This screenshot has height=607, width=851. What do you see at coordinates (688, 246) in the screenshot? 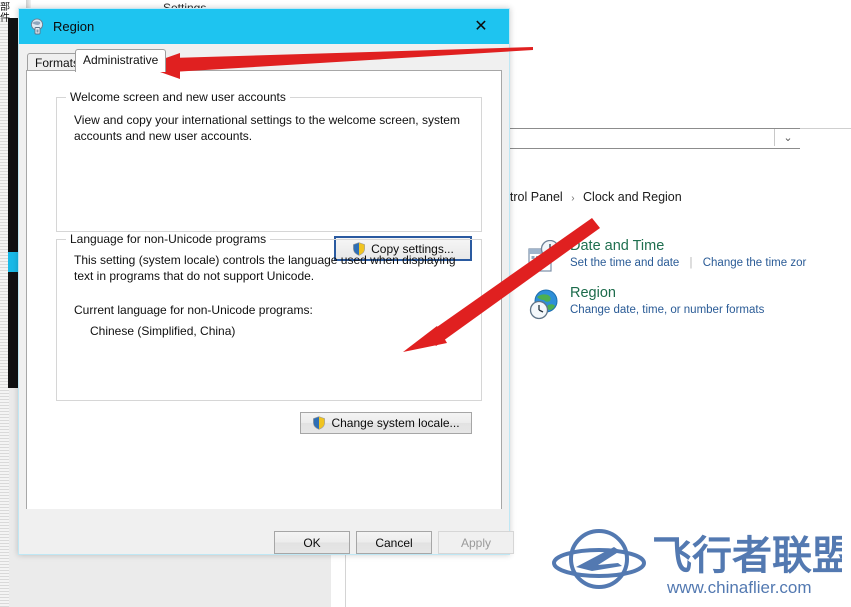
I see `item-title: Date and Time` at bounding box center [688, 246].